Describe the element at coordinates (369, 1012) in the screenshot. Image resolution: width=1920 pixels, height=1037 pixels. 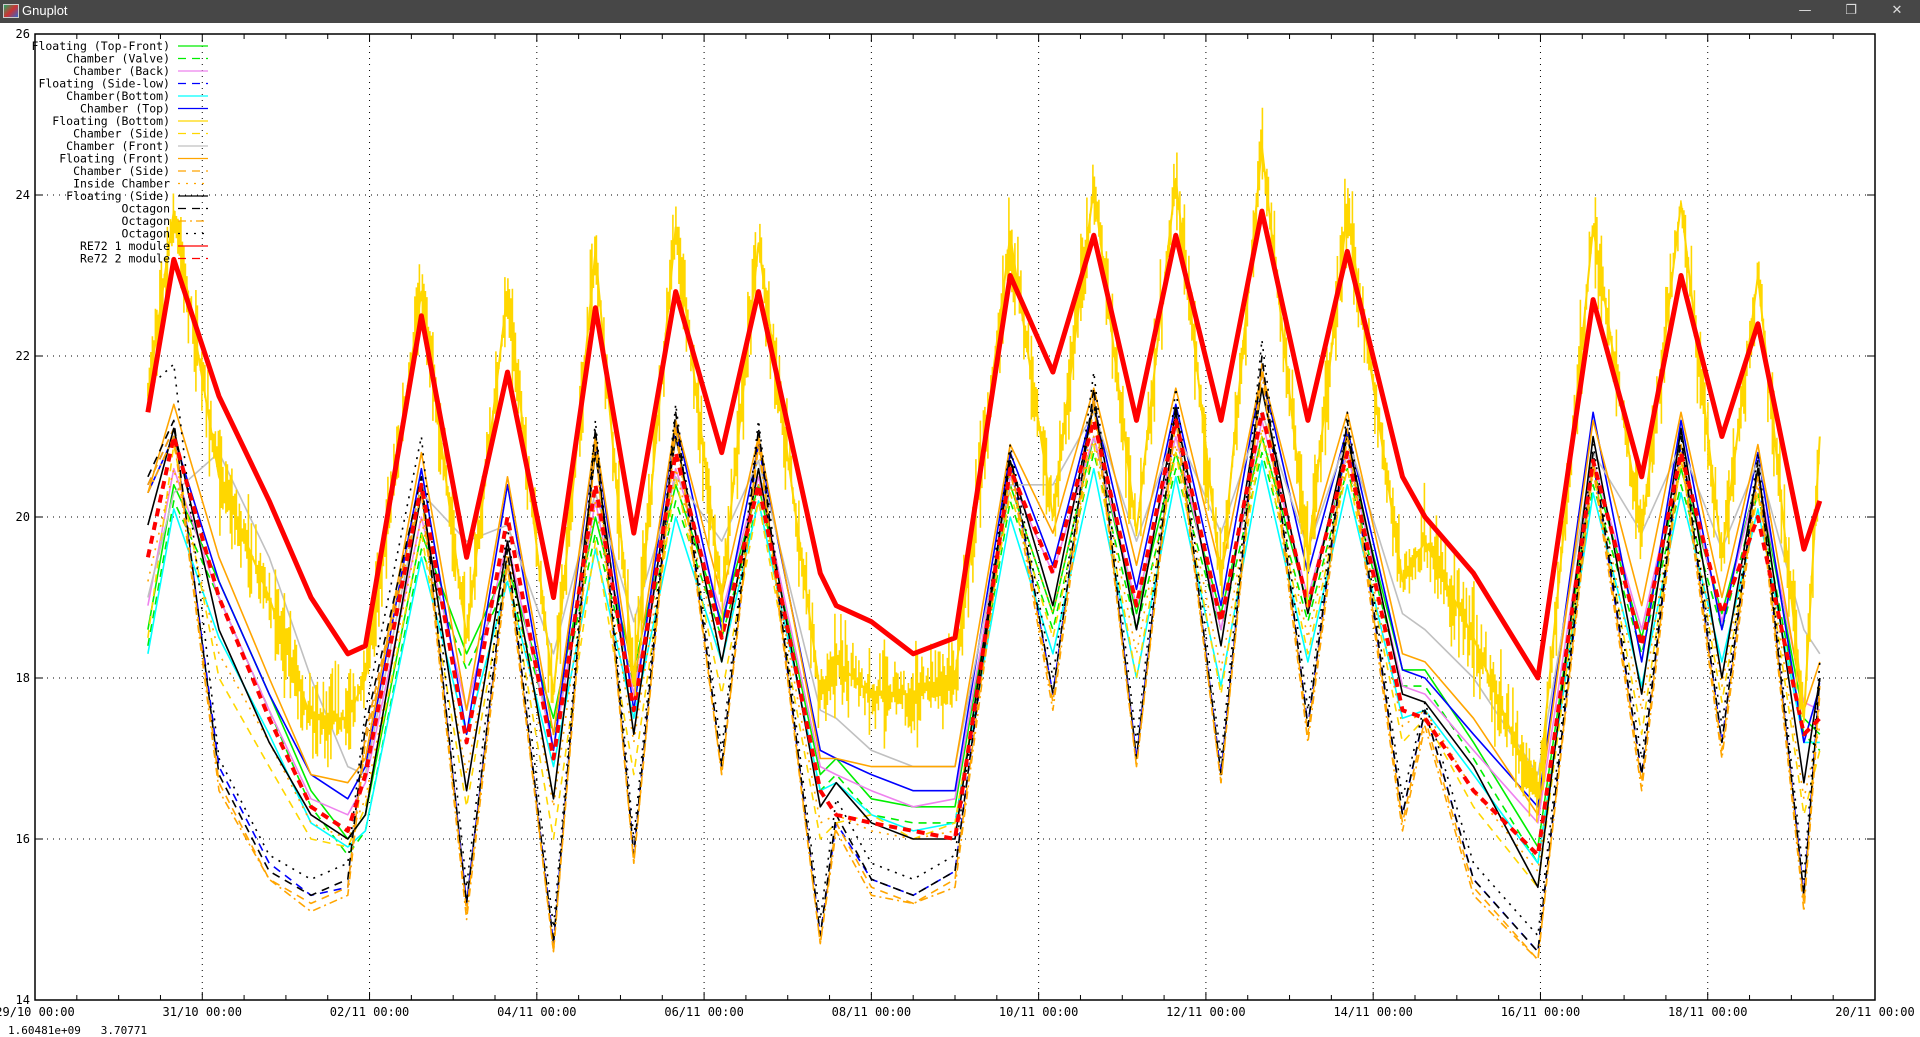
I see `x-tick-label: 02/11 00:00` at that location.